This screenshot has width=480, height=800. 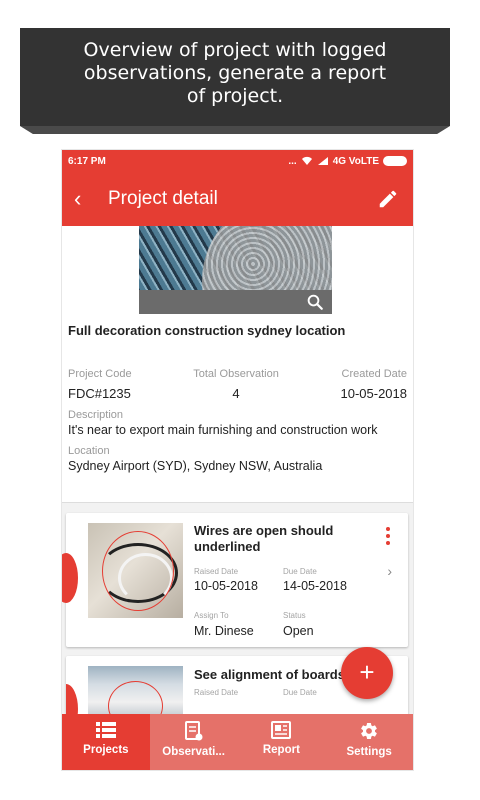 I want to click on observation-title: Wires are open should underlined, so click(x=264, y=538).